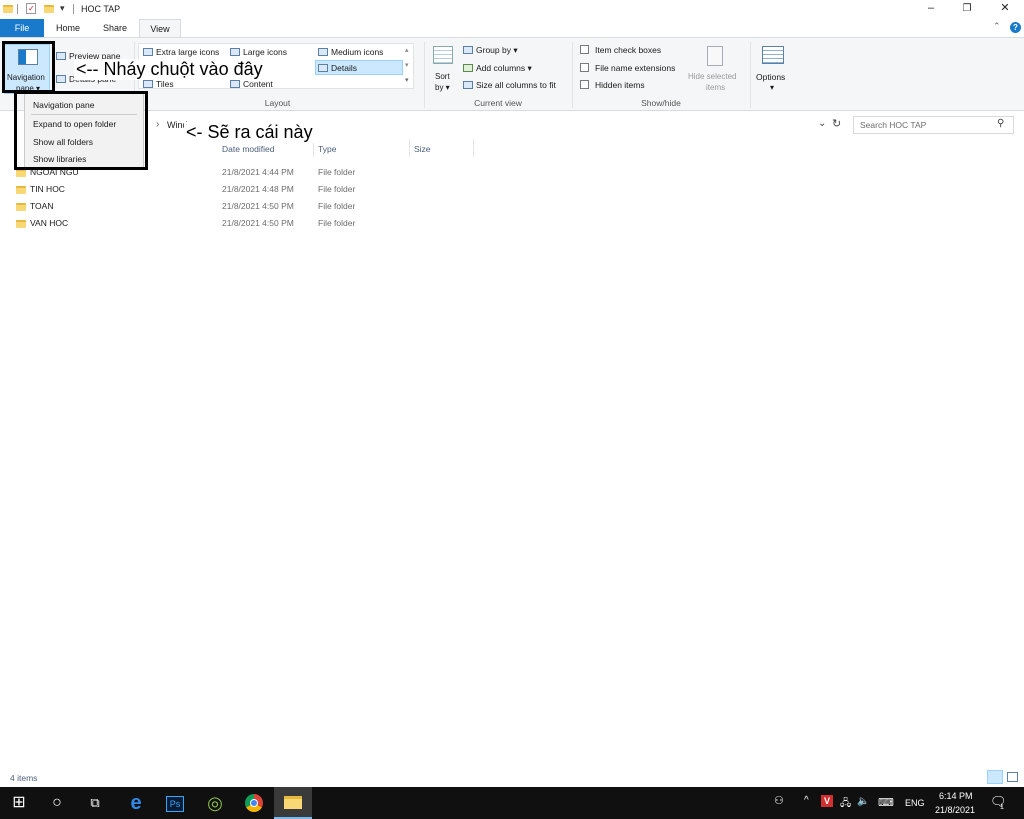 Image resolution: width=1024 pixels, height=819 pixels. Describe the element at coordinates (497, 68) in the screenshot. I see `add-columns-button: Add columns ▾` at that location.